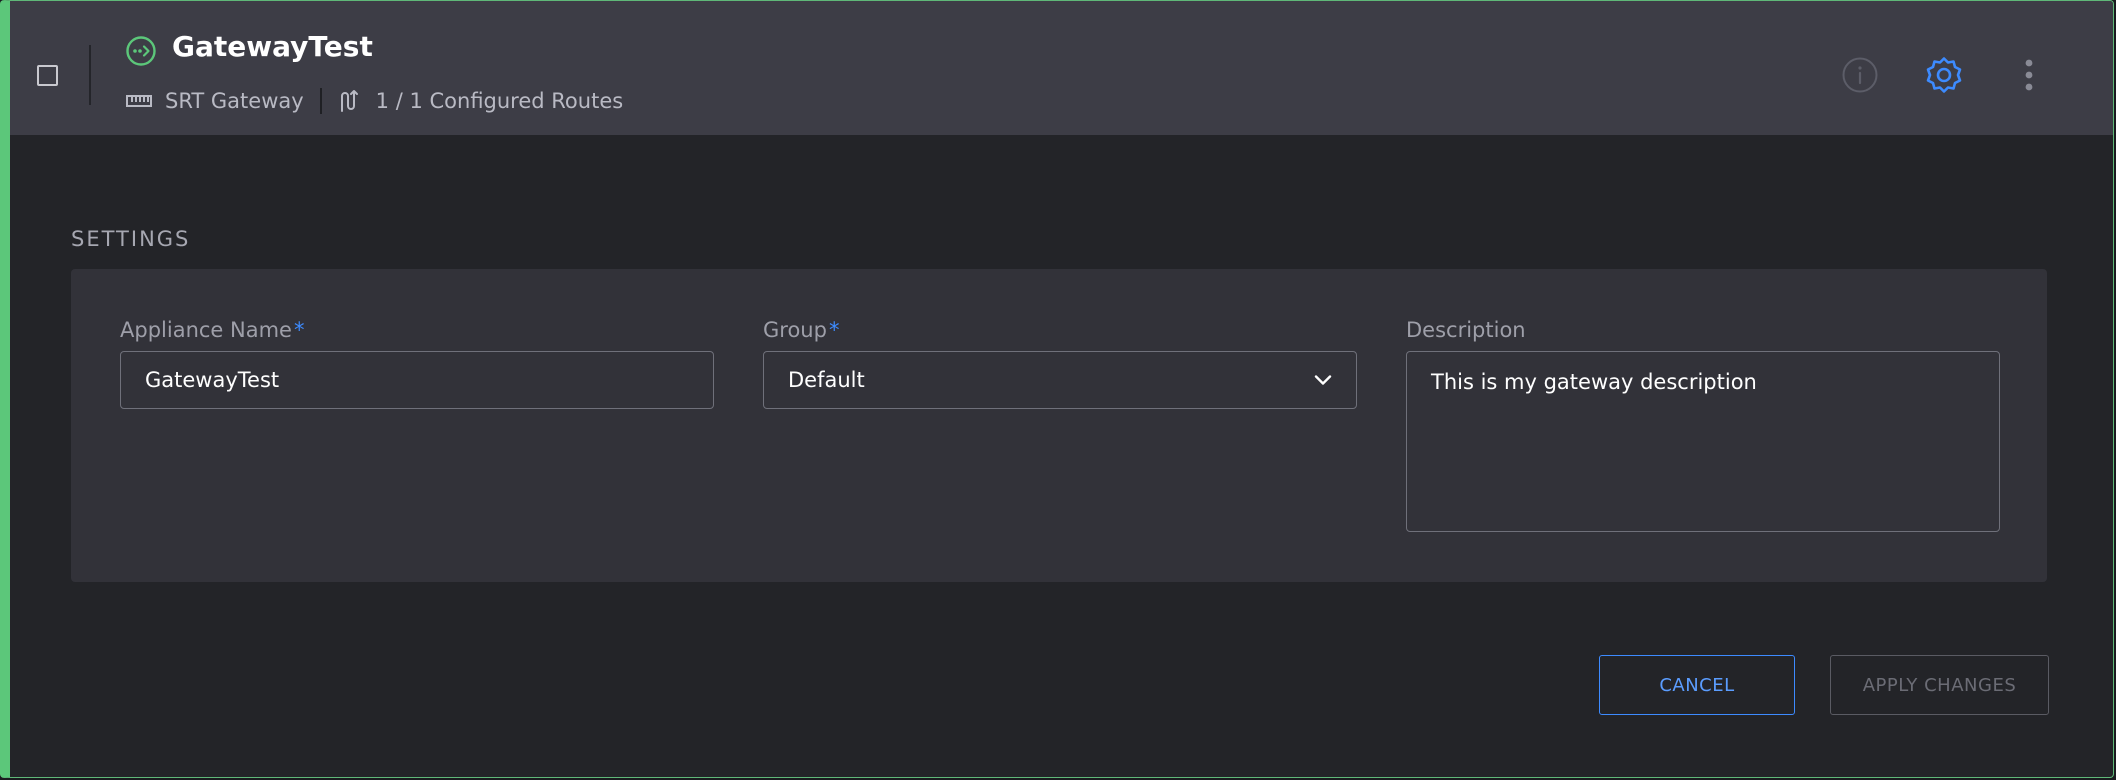  Describe the element at coordinates (272, 46) in the screenshot. I see `appliance-title: GatewayTest` at that location.